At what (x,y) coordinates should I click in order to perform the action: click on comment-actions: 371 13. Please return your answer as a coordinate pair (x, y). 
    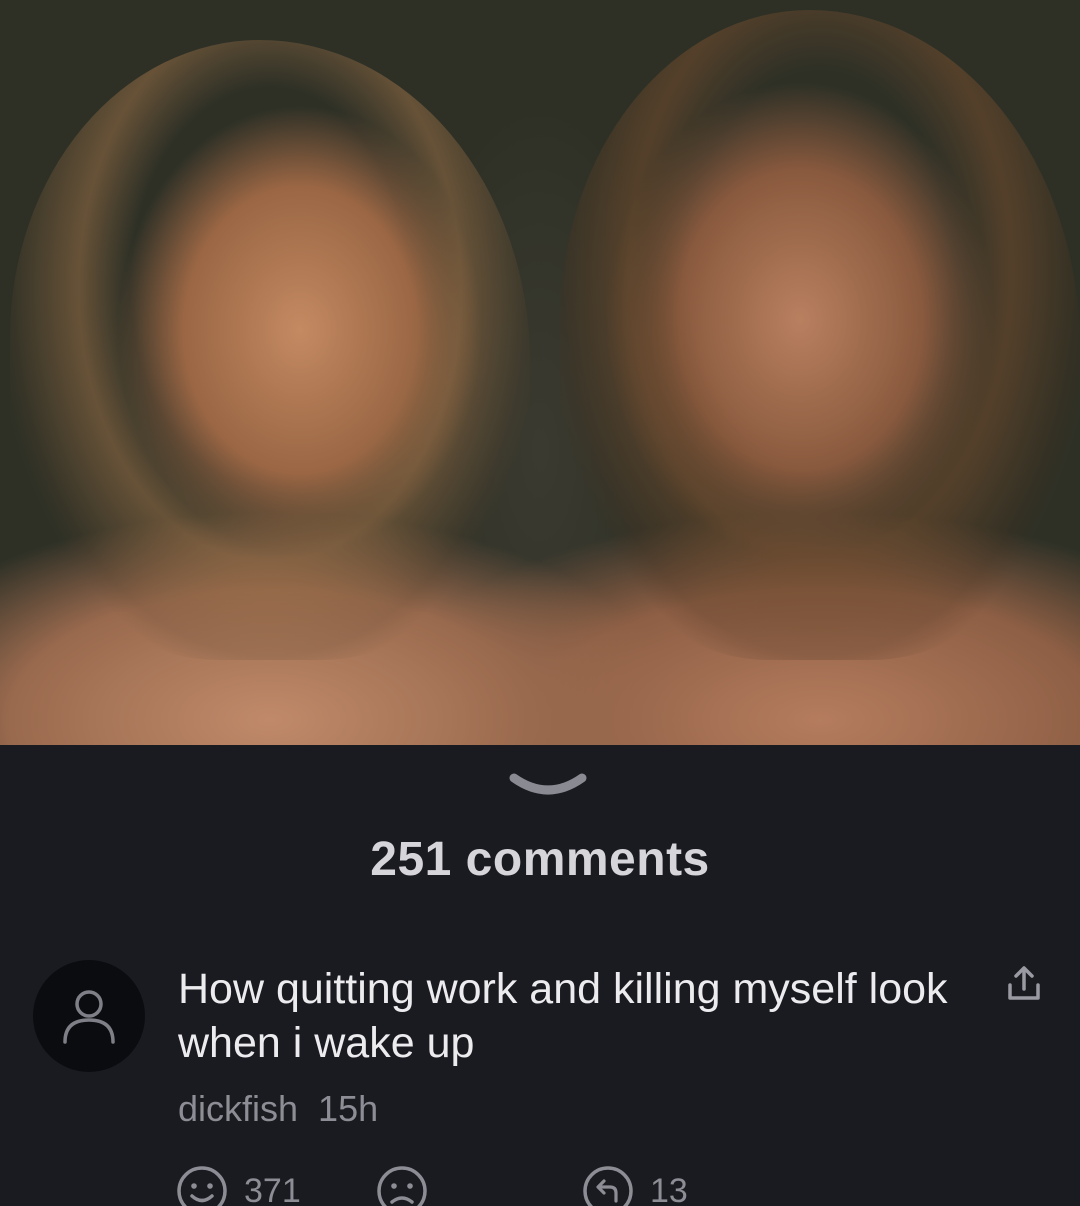
    Looking at the image, I should click on (526, 1185).